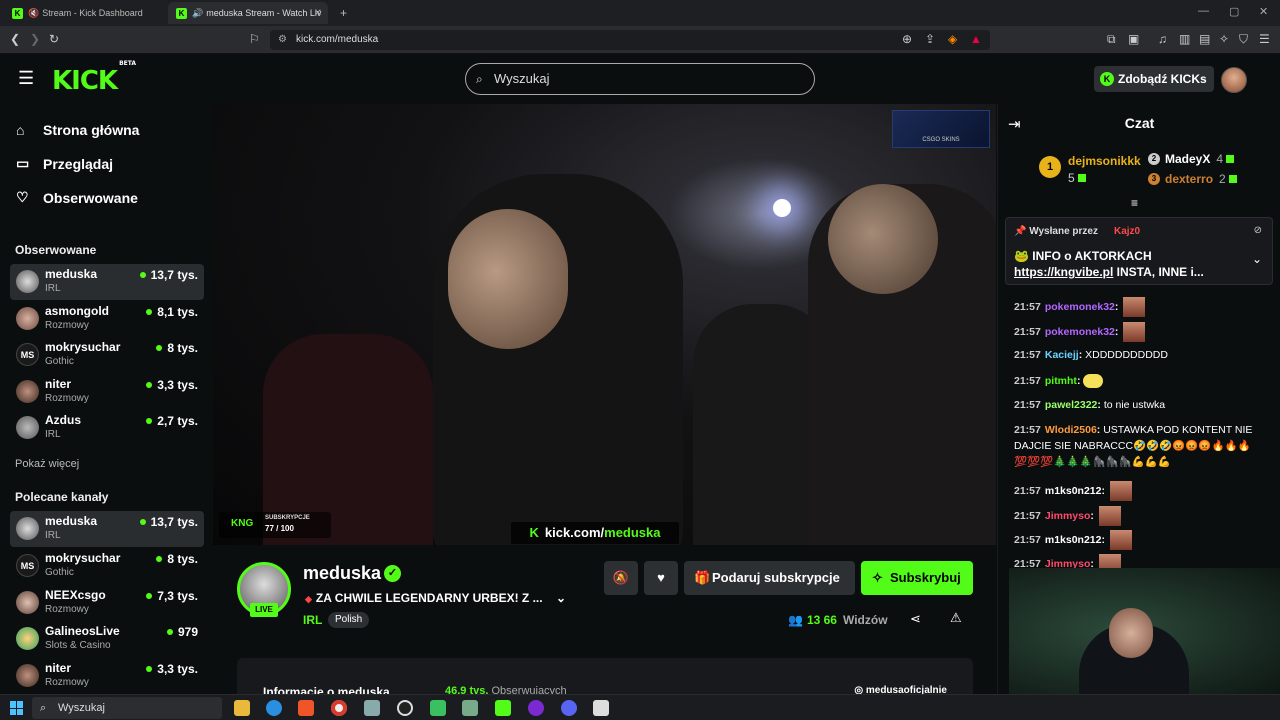 The image size is (1280, 720). I want to click on followed-channel-meduska: meduska IRL 13,7 tys., so click(107, 282).